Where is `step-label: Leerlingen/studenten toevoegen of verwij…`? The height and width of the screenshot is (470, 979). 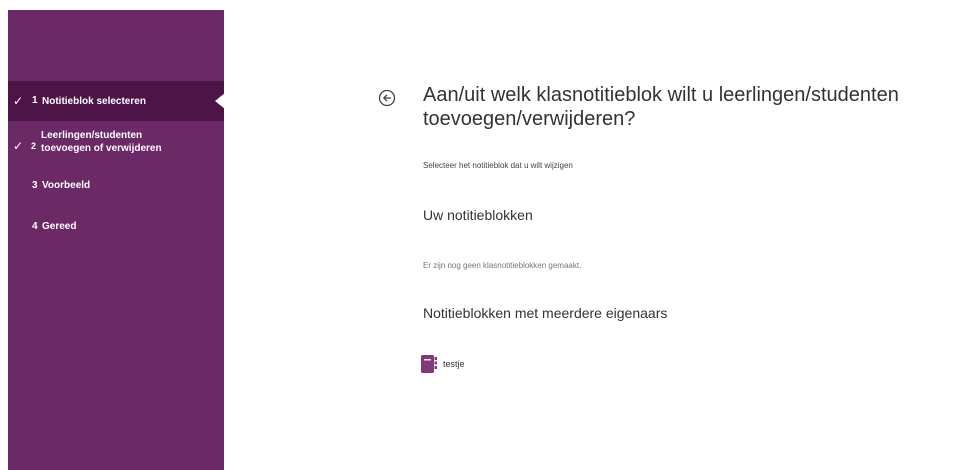 step-label: Leerlingen/studenten toevoegen of verwij… is located at coordinates (101, 142).